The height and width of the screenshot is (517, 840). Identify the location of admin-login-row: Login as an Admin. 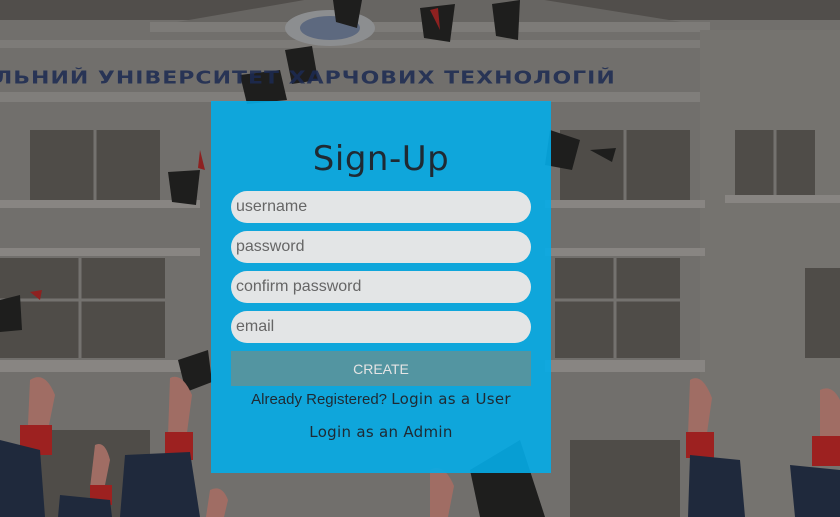
(381, 432).